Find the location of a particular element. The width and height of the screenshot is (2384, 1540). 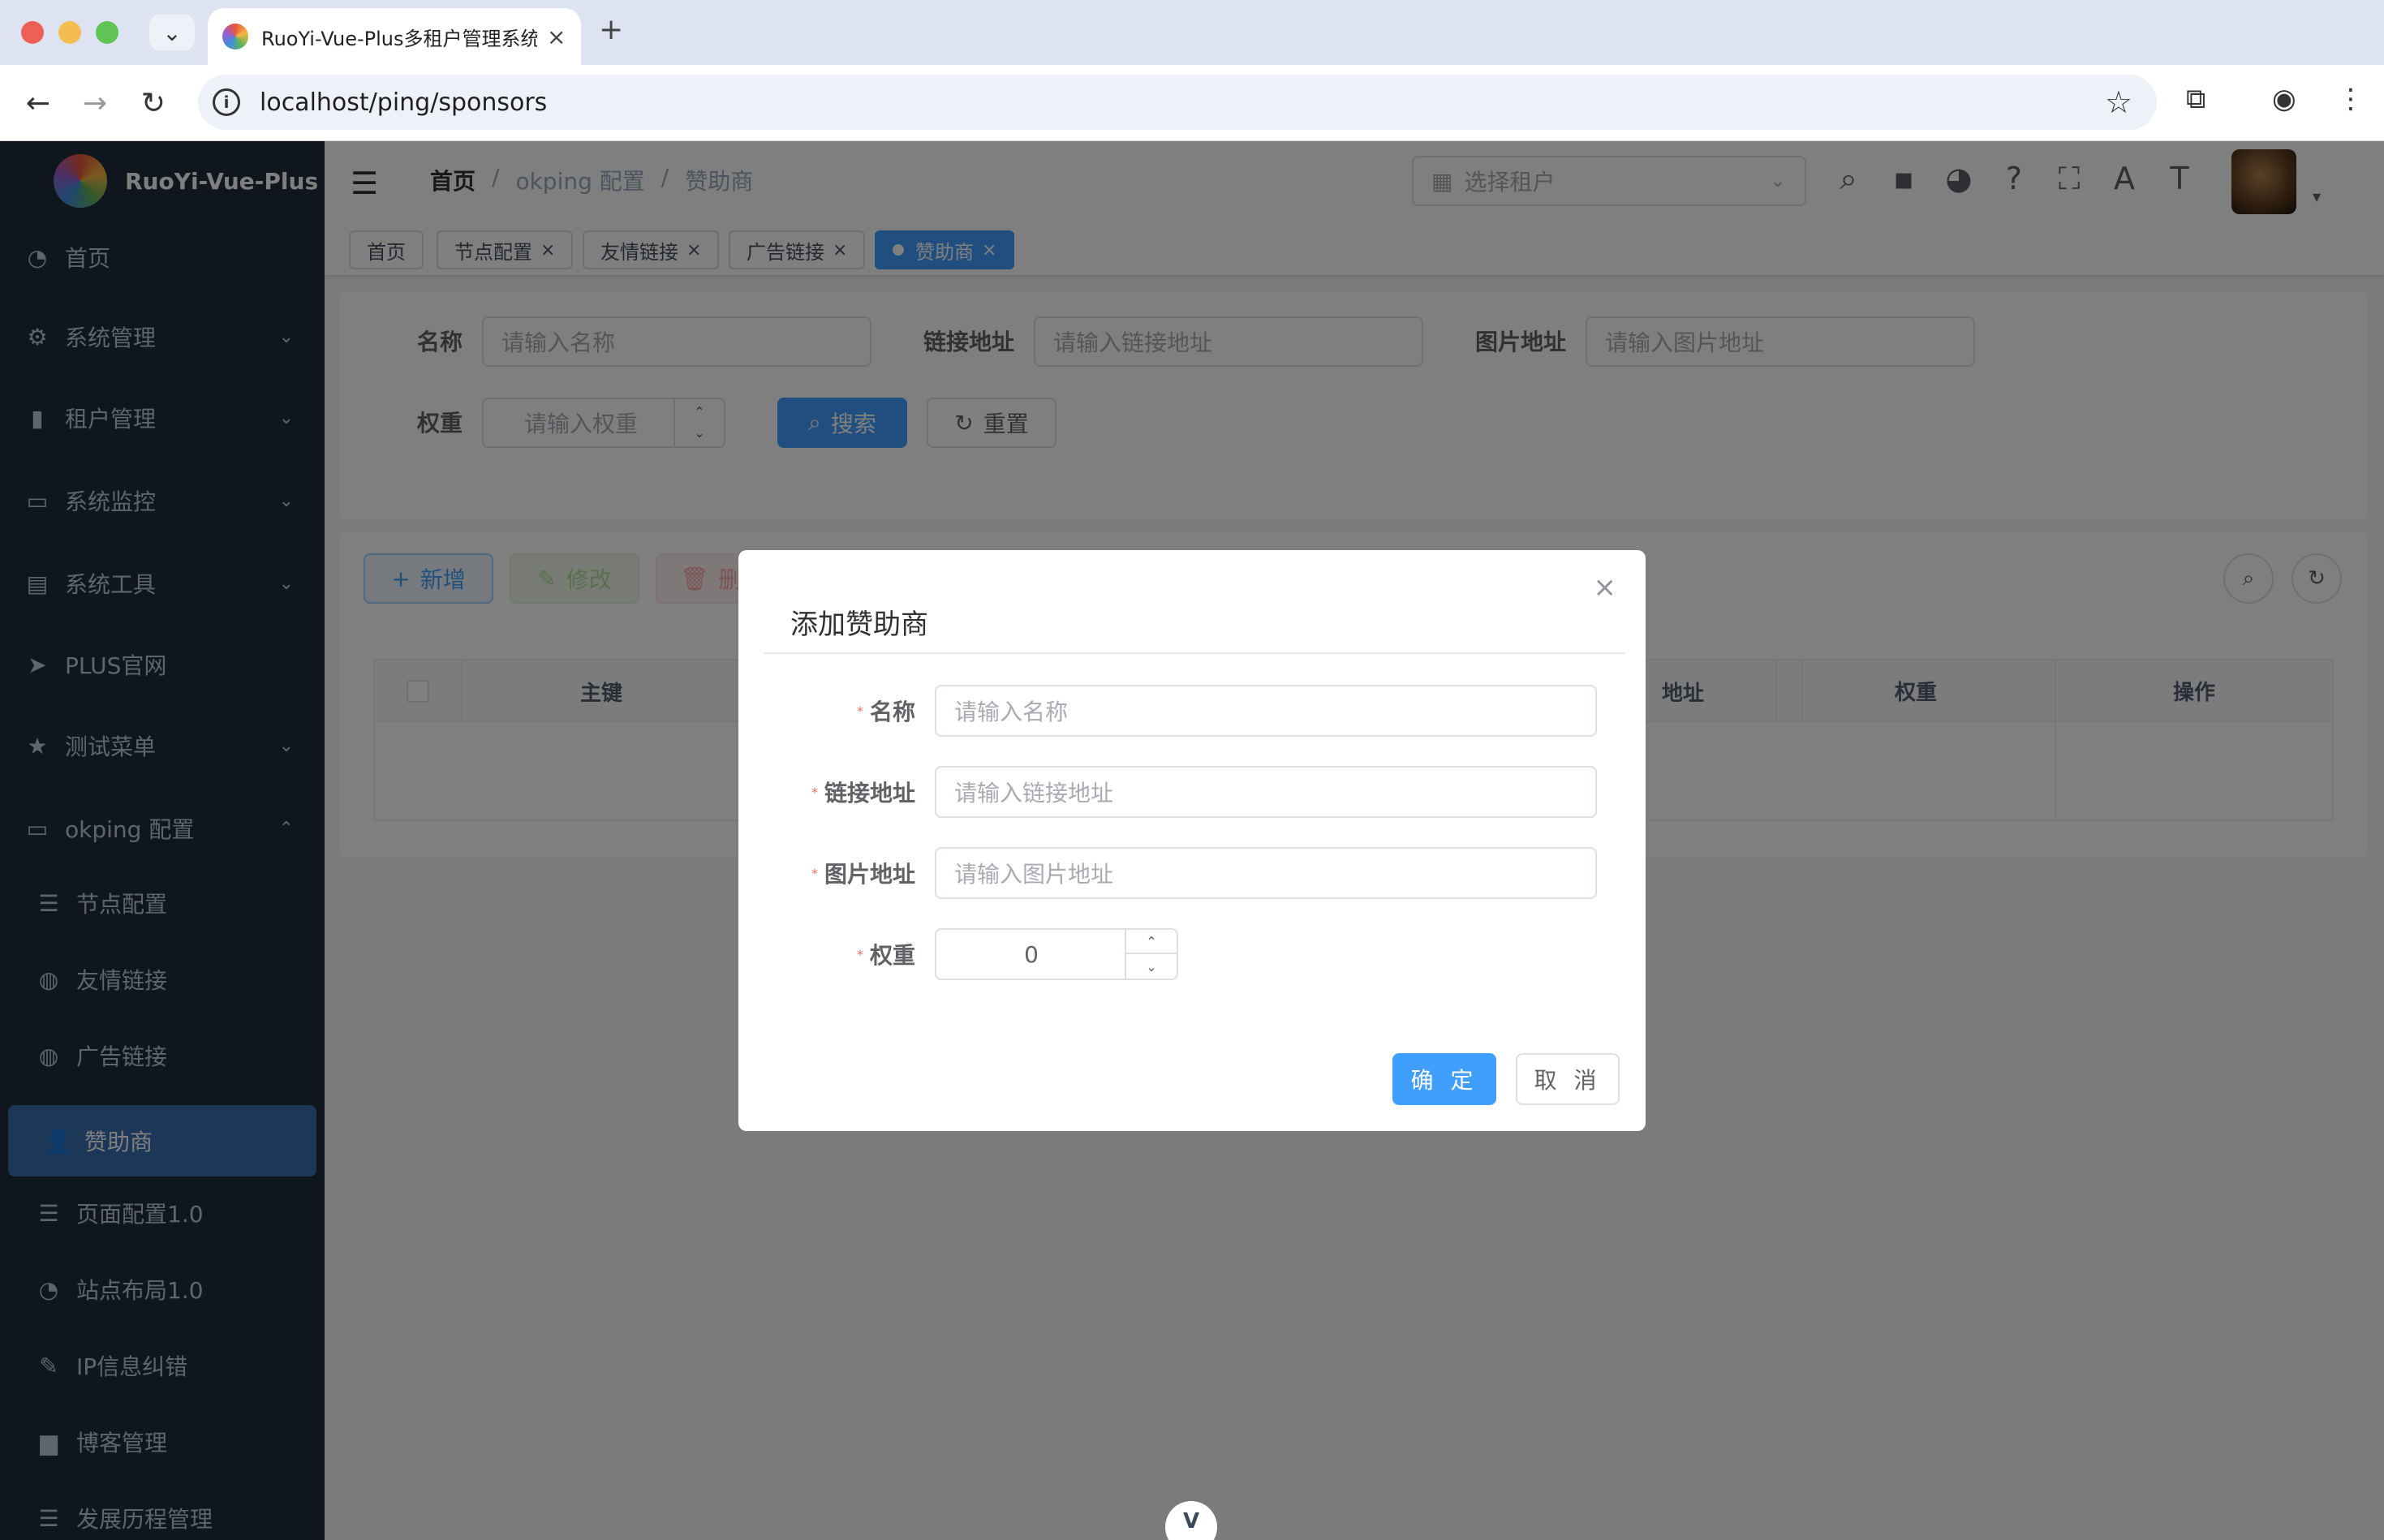

link-field: 请输入链接地址 is located at coordinates (1266, 792).